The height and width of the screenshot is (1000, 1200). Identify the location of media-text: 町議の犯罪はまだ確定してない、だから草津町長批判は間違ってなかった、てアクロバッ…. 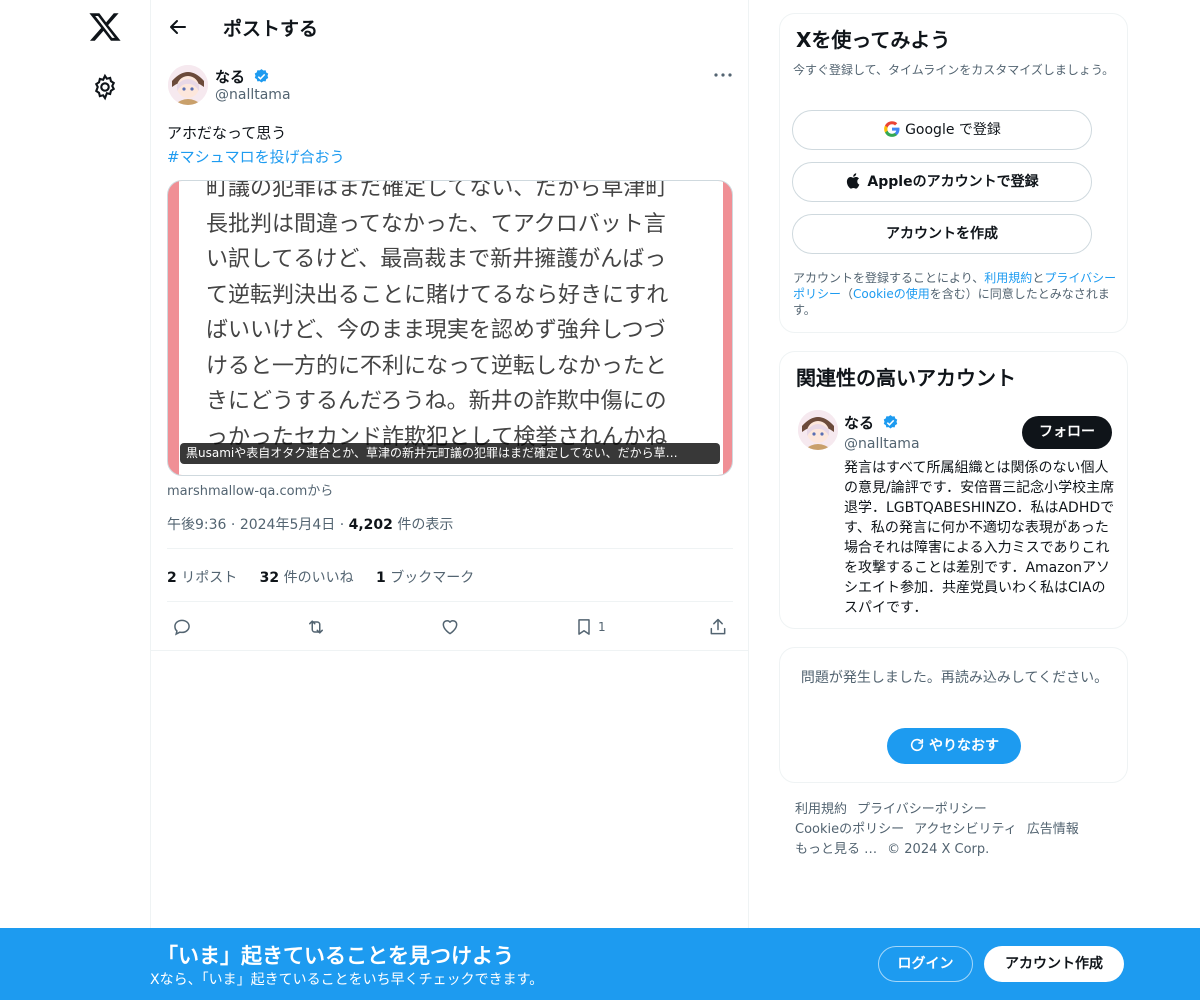
(437, 317).